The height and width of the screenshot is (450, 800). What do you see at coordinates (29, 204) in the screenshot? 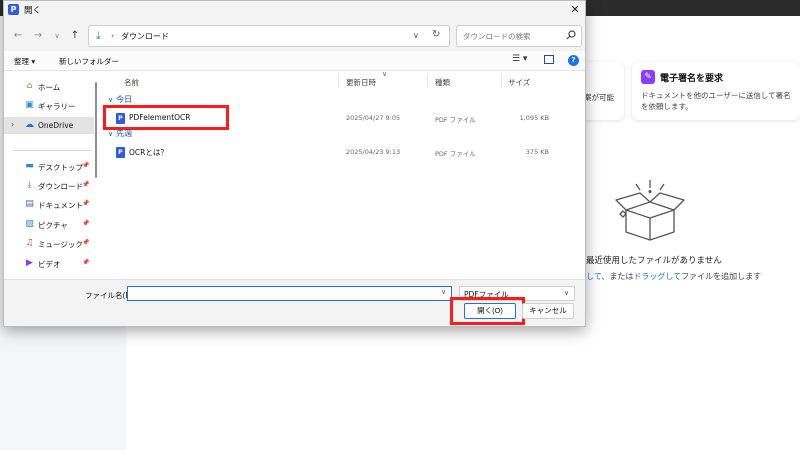
I see `document-icon: ▤` at bounding box center [29, 204].